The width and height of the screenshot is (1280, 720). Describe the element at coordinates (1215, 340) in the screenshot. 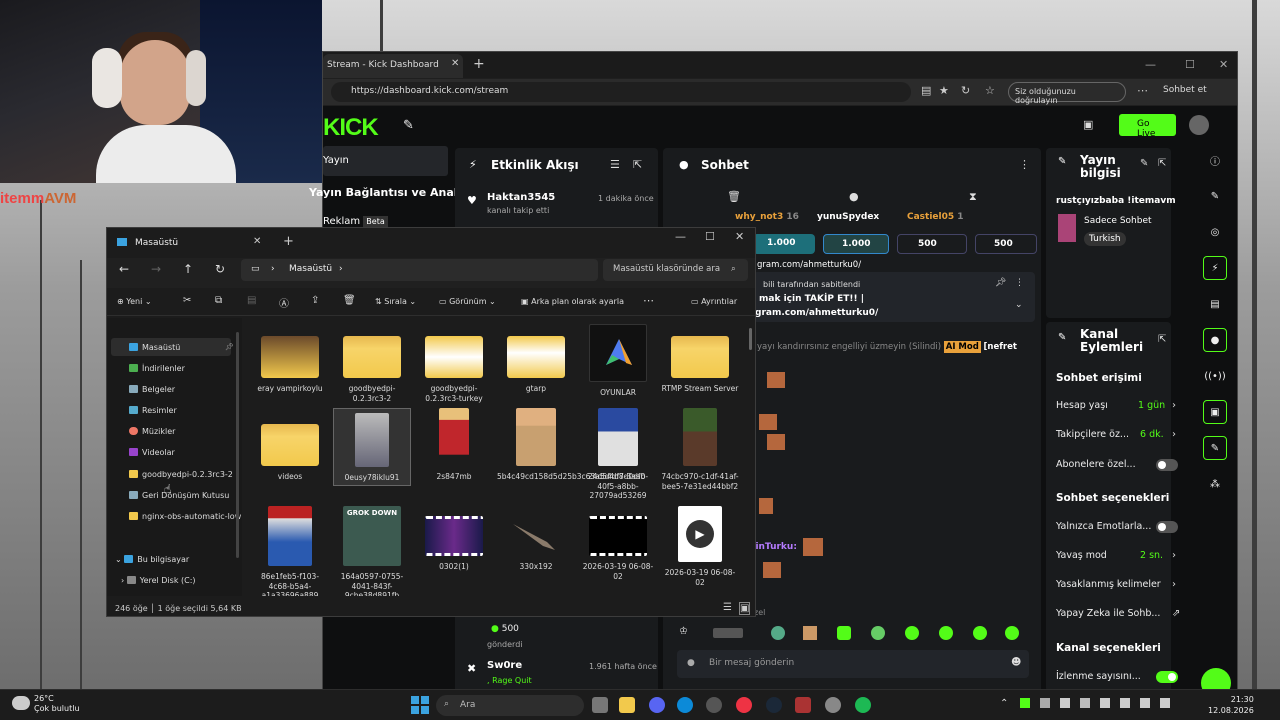

I see `chat-bubble-icon: ●` at that location.